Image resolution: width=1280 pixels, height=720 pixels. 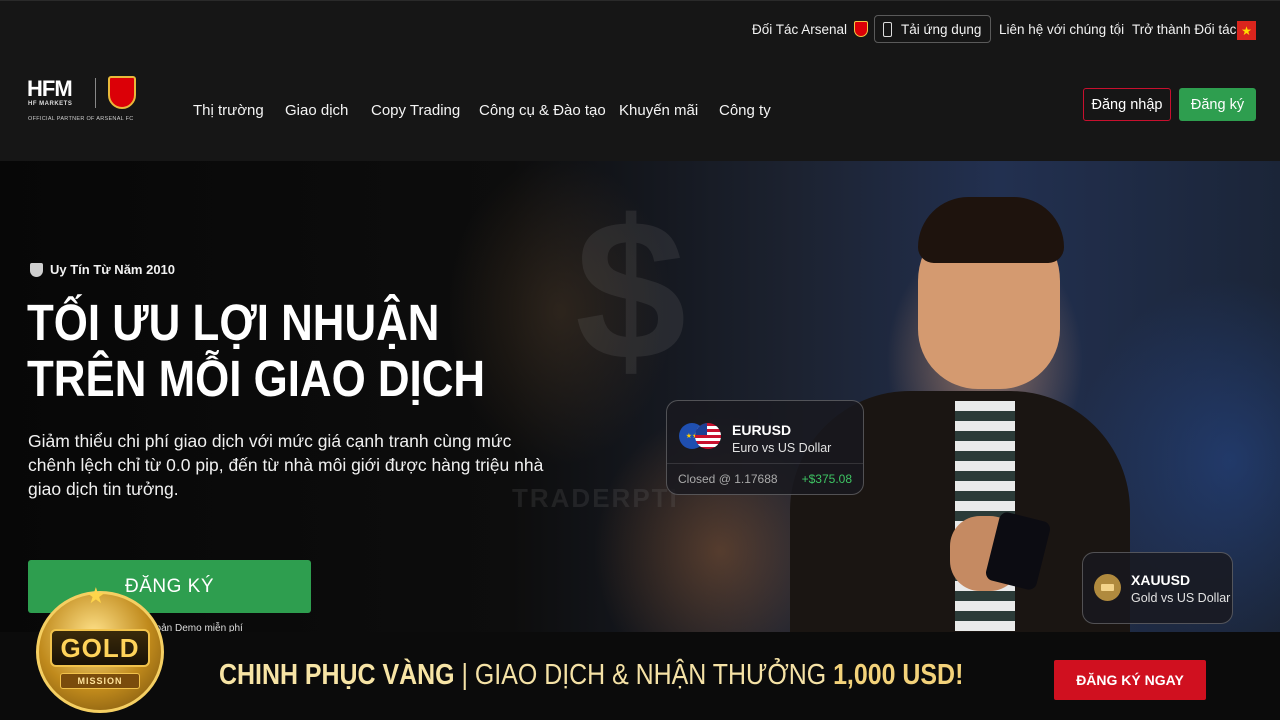 What do you see at coordinates (1118, 29) in the screenshot?
I see `divider` at bounding box center [1118, 29].